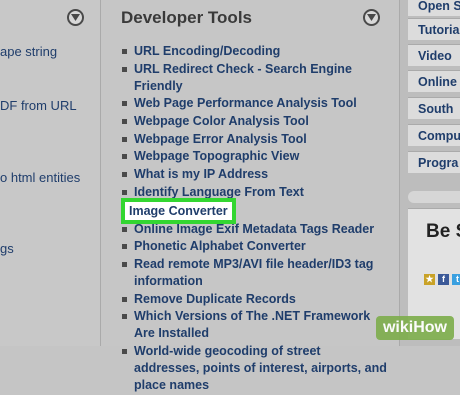 The width and height of the screenshot is (460, 395). What do you see at coordinates (415, 328) in the screenshot?
I see `wikihow-watermark: wikiHow` at bounding box center [415, 328].